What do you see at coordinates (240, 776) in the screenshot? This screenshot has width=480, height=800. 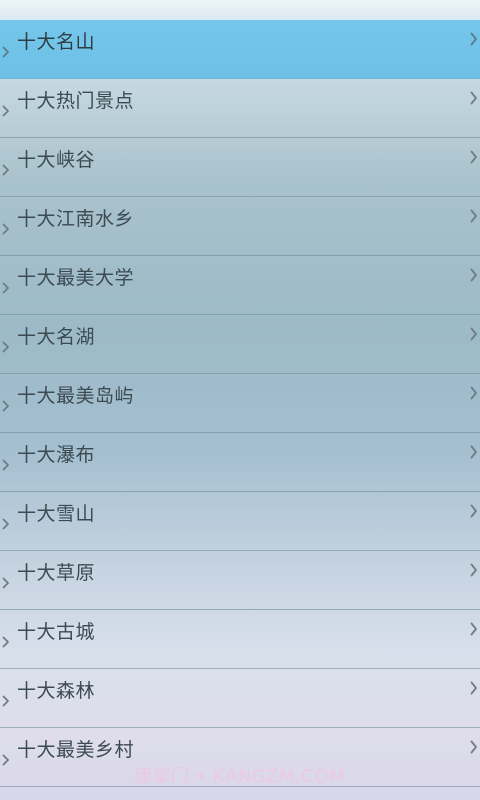 I see `watermark: 康掌门 • KANGZM.COM` at bounding box center [240, 776].